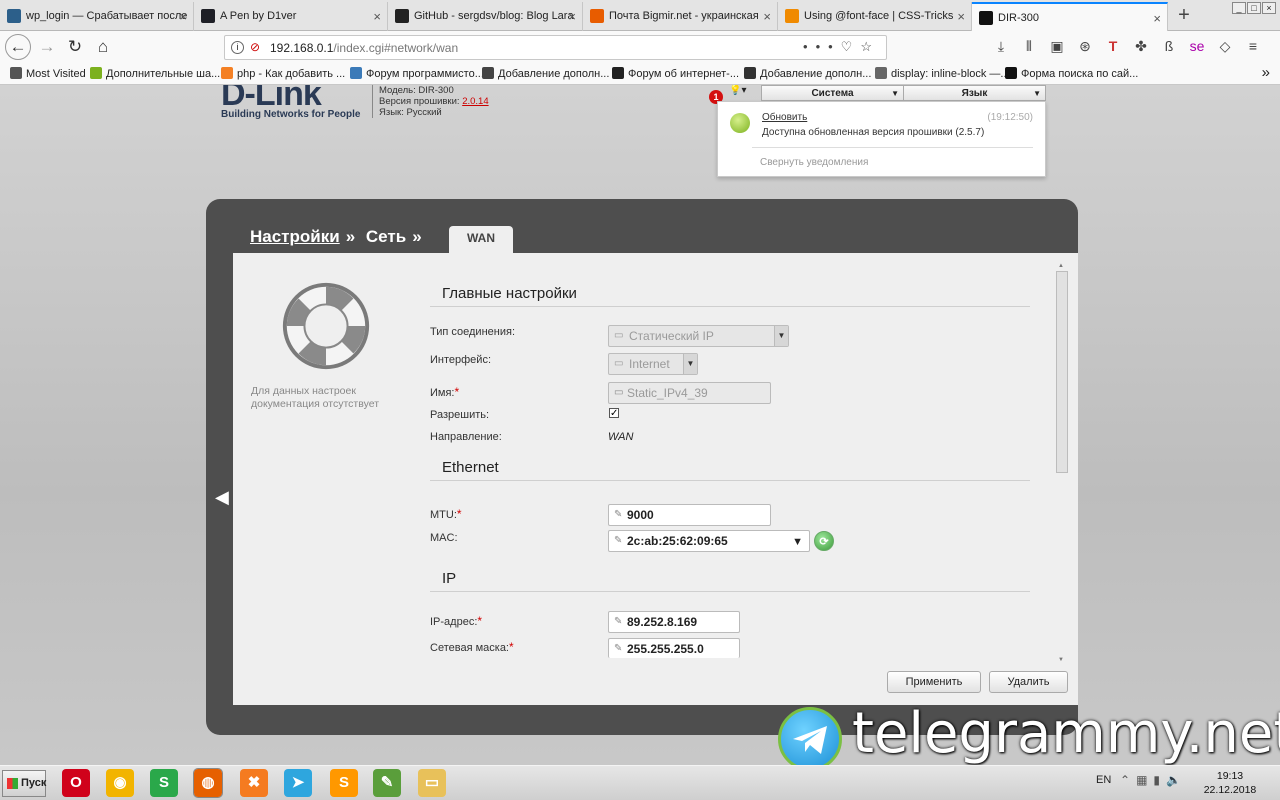 The image size is (1280, 800). Describe the element at coordinates (684, 16) in the screenshot. I see `tab-title: Почта Bigmir.net - украинская` at that location.